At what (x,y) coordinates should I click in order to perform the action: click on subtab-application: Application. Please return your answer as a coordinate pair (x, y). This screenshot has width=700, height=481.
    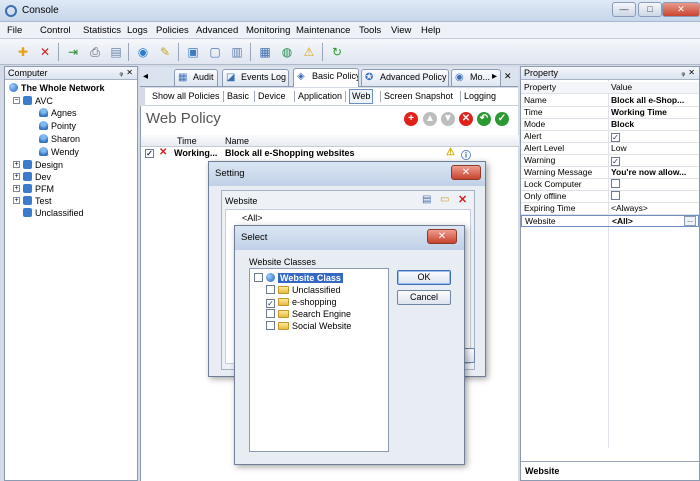
    Looking at the image, I should click on (320, 96).